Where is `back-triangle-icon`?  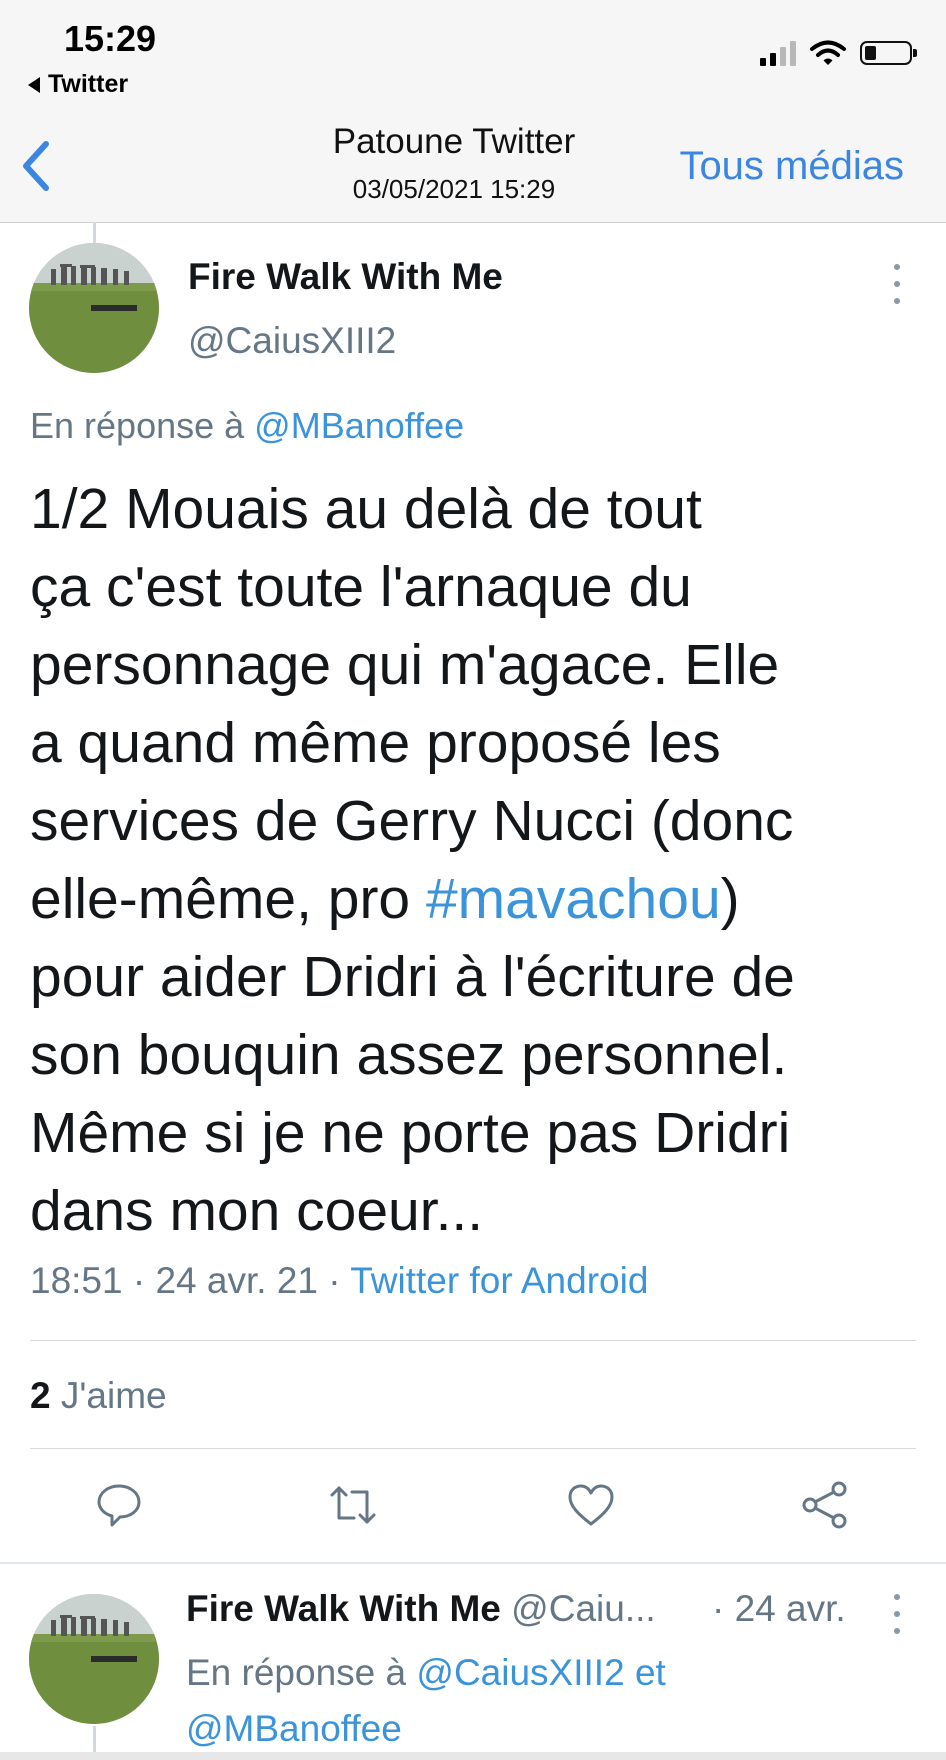 back-triangle-icon is located at coordinates (34, 84).